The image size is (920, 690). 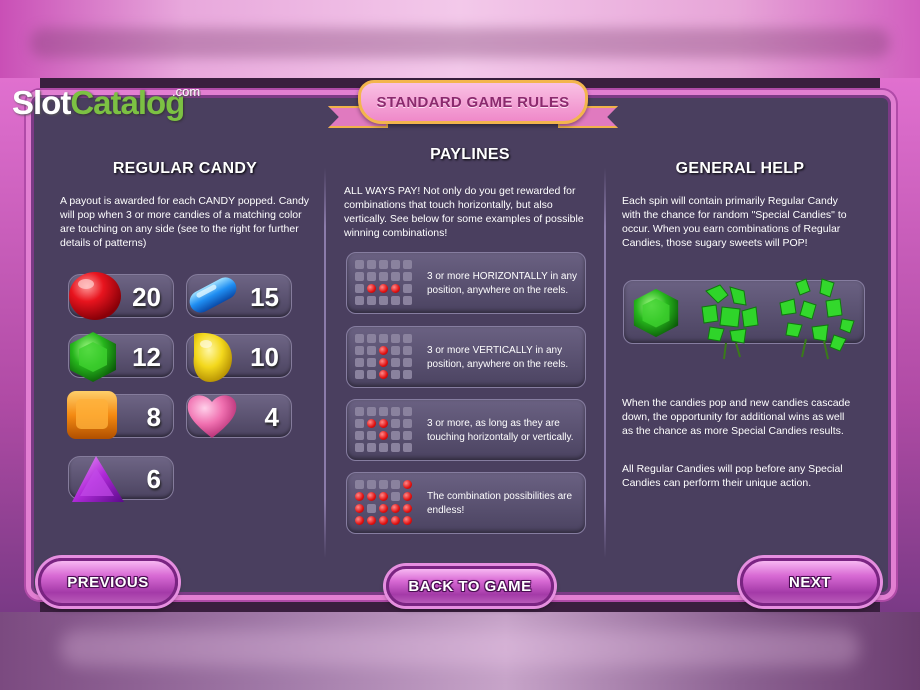 What do you see at coordinates (213, 295) in the screenshot?
I see `blue-stick-candy-icon` at bounding box center [213, 295].